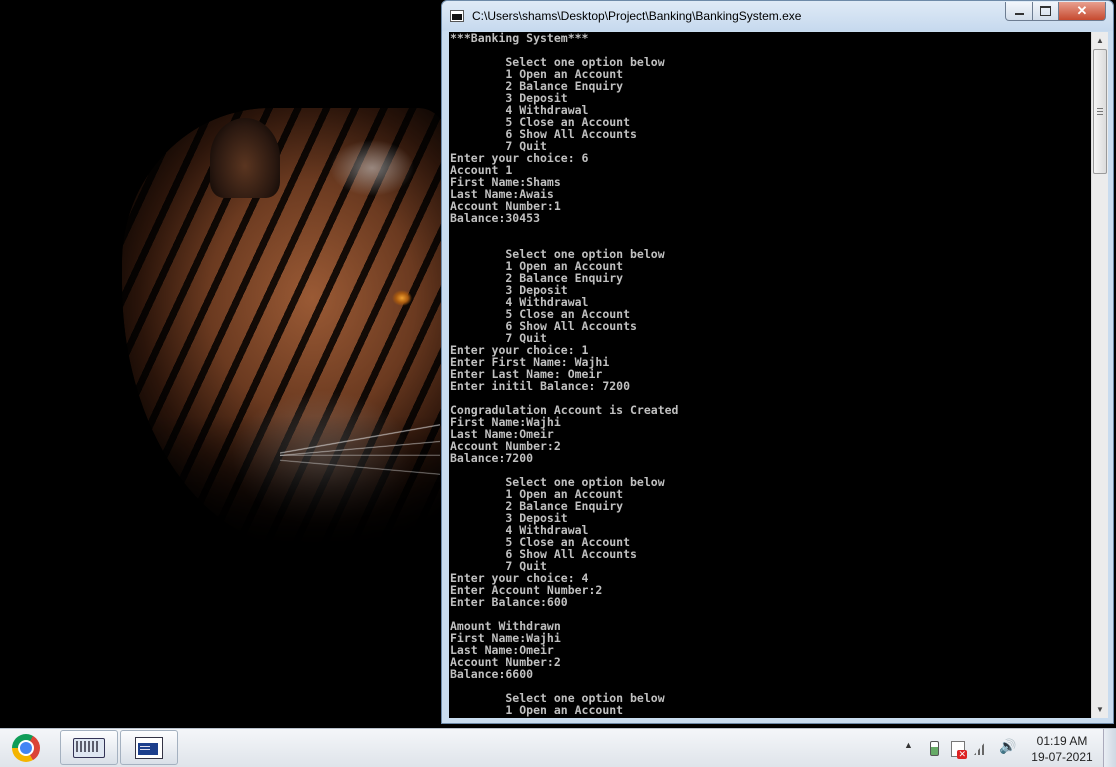  Describe the element at coordinates (537, 710) in the screenshot. I see `console-line: 1 Open an Account` at that location.